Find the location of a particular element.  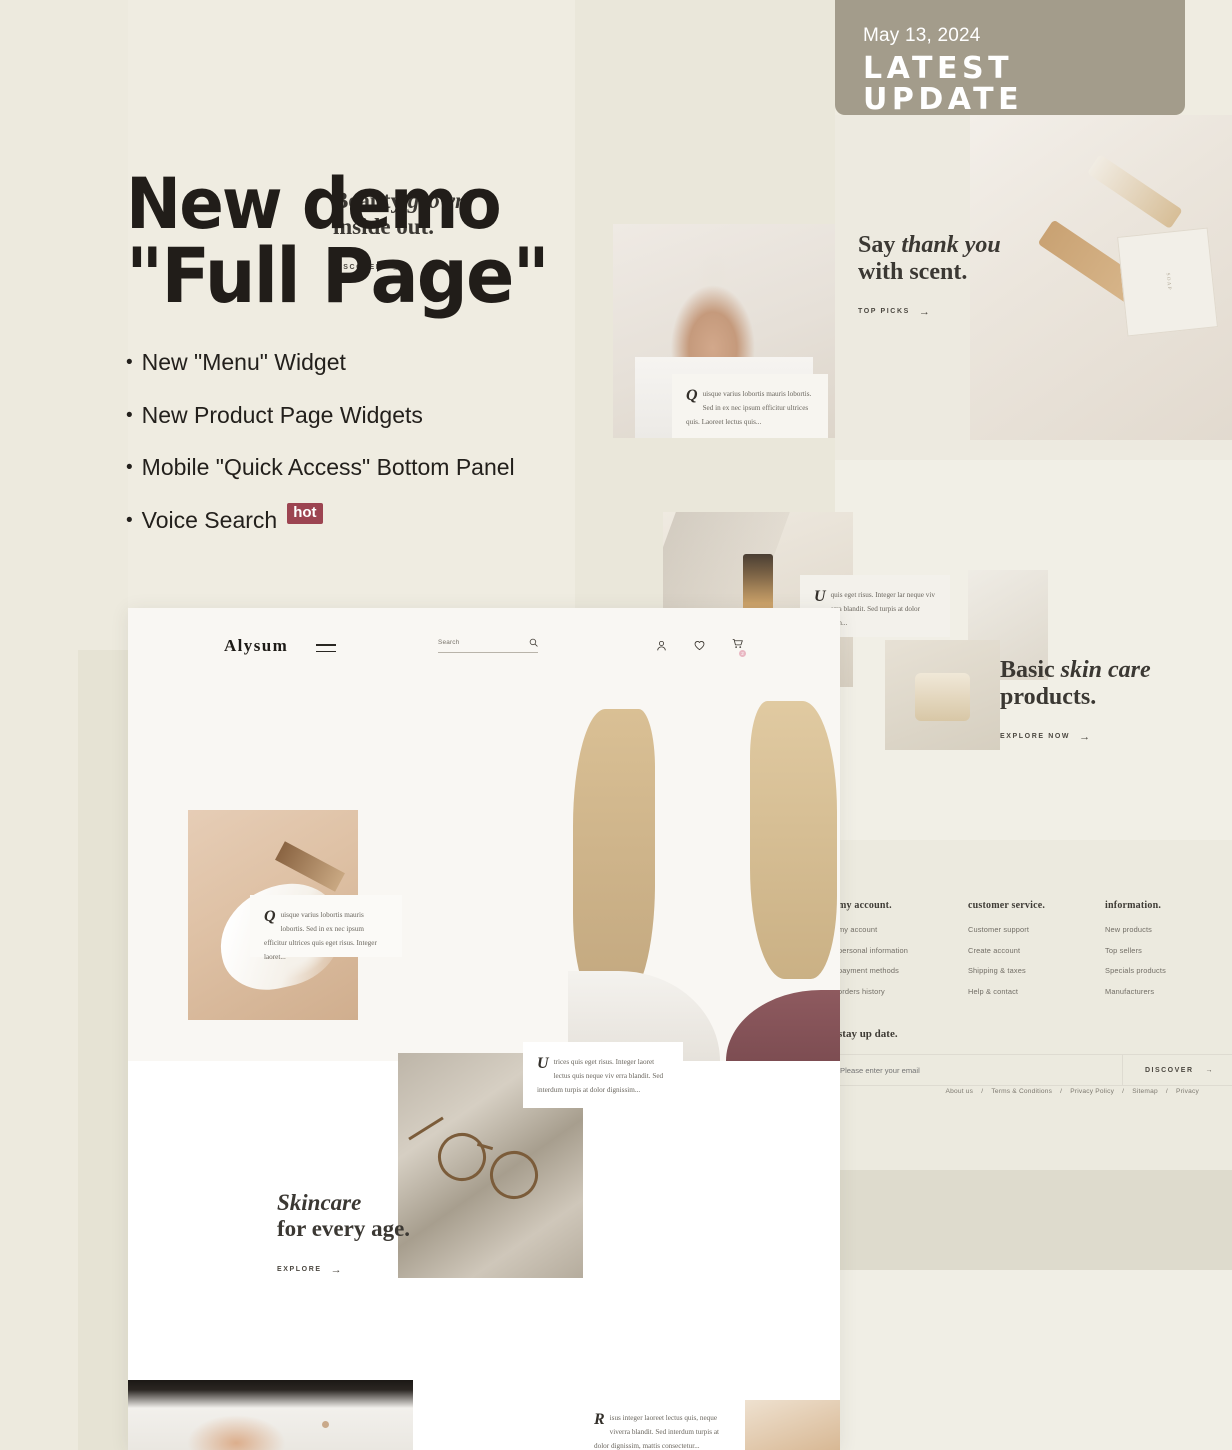

soap-box-shape: SOAP is located at coordinates (1167, 281).